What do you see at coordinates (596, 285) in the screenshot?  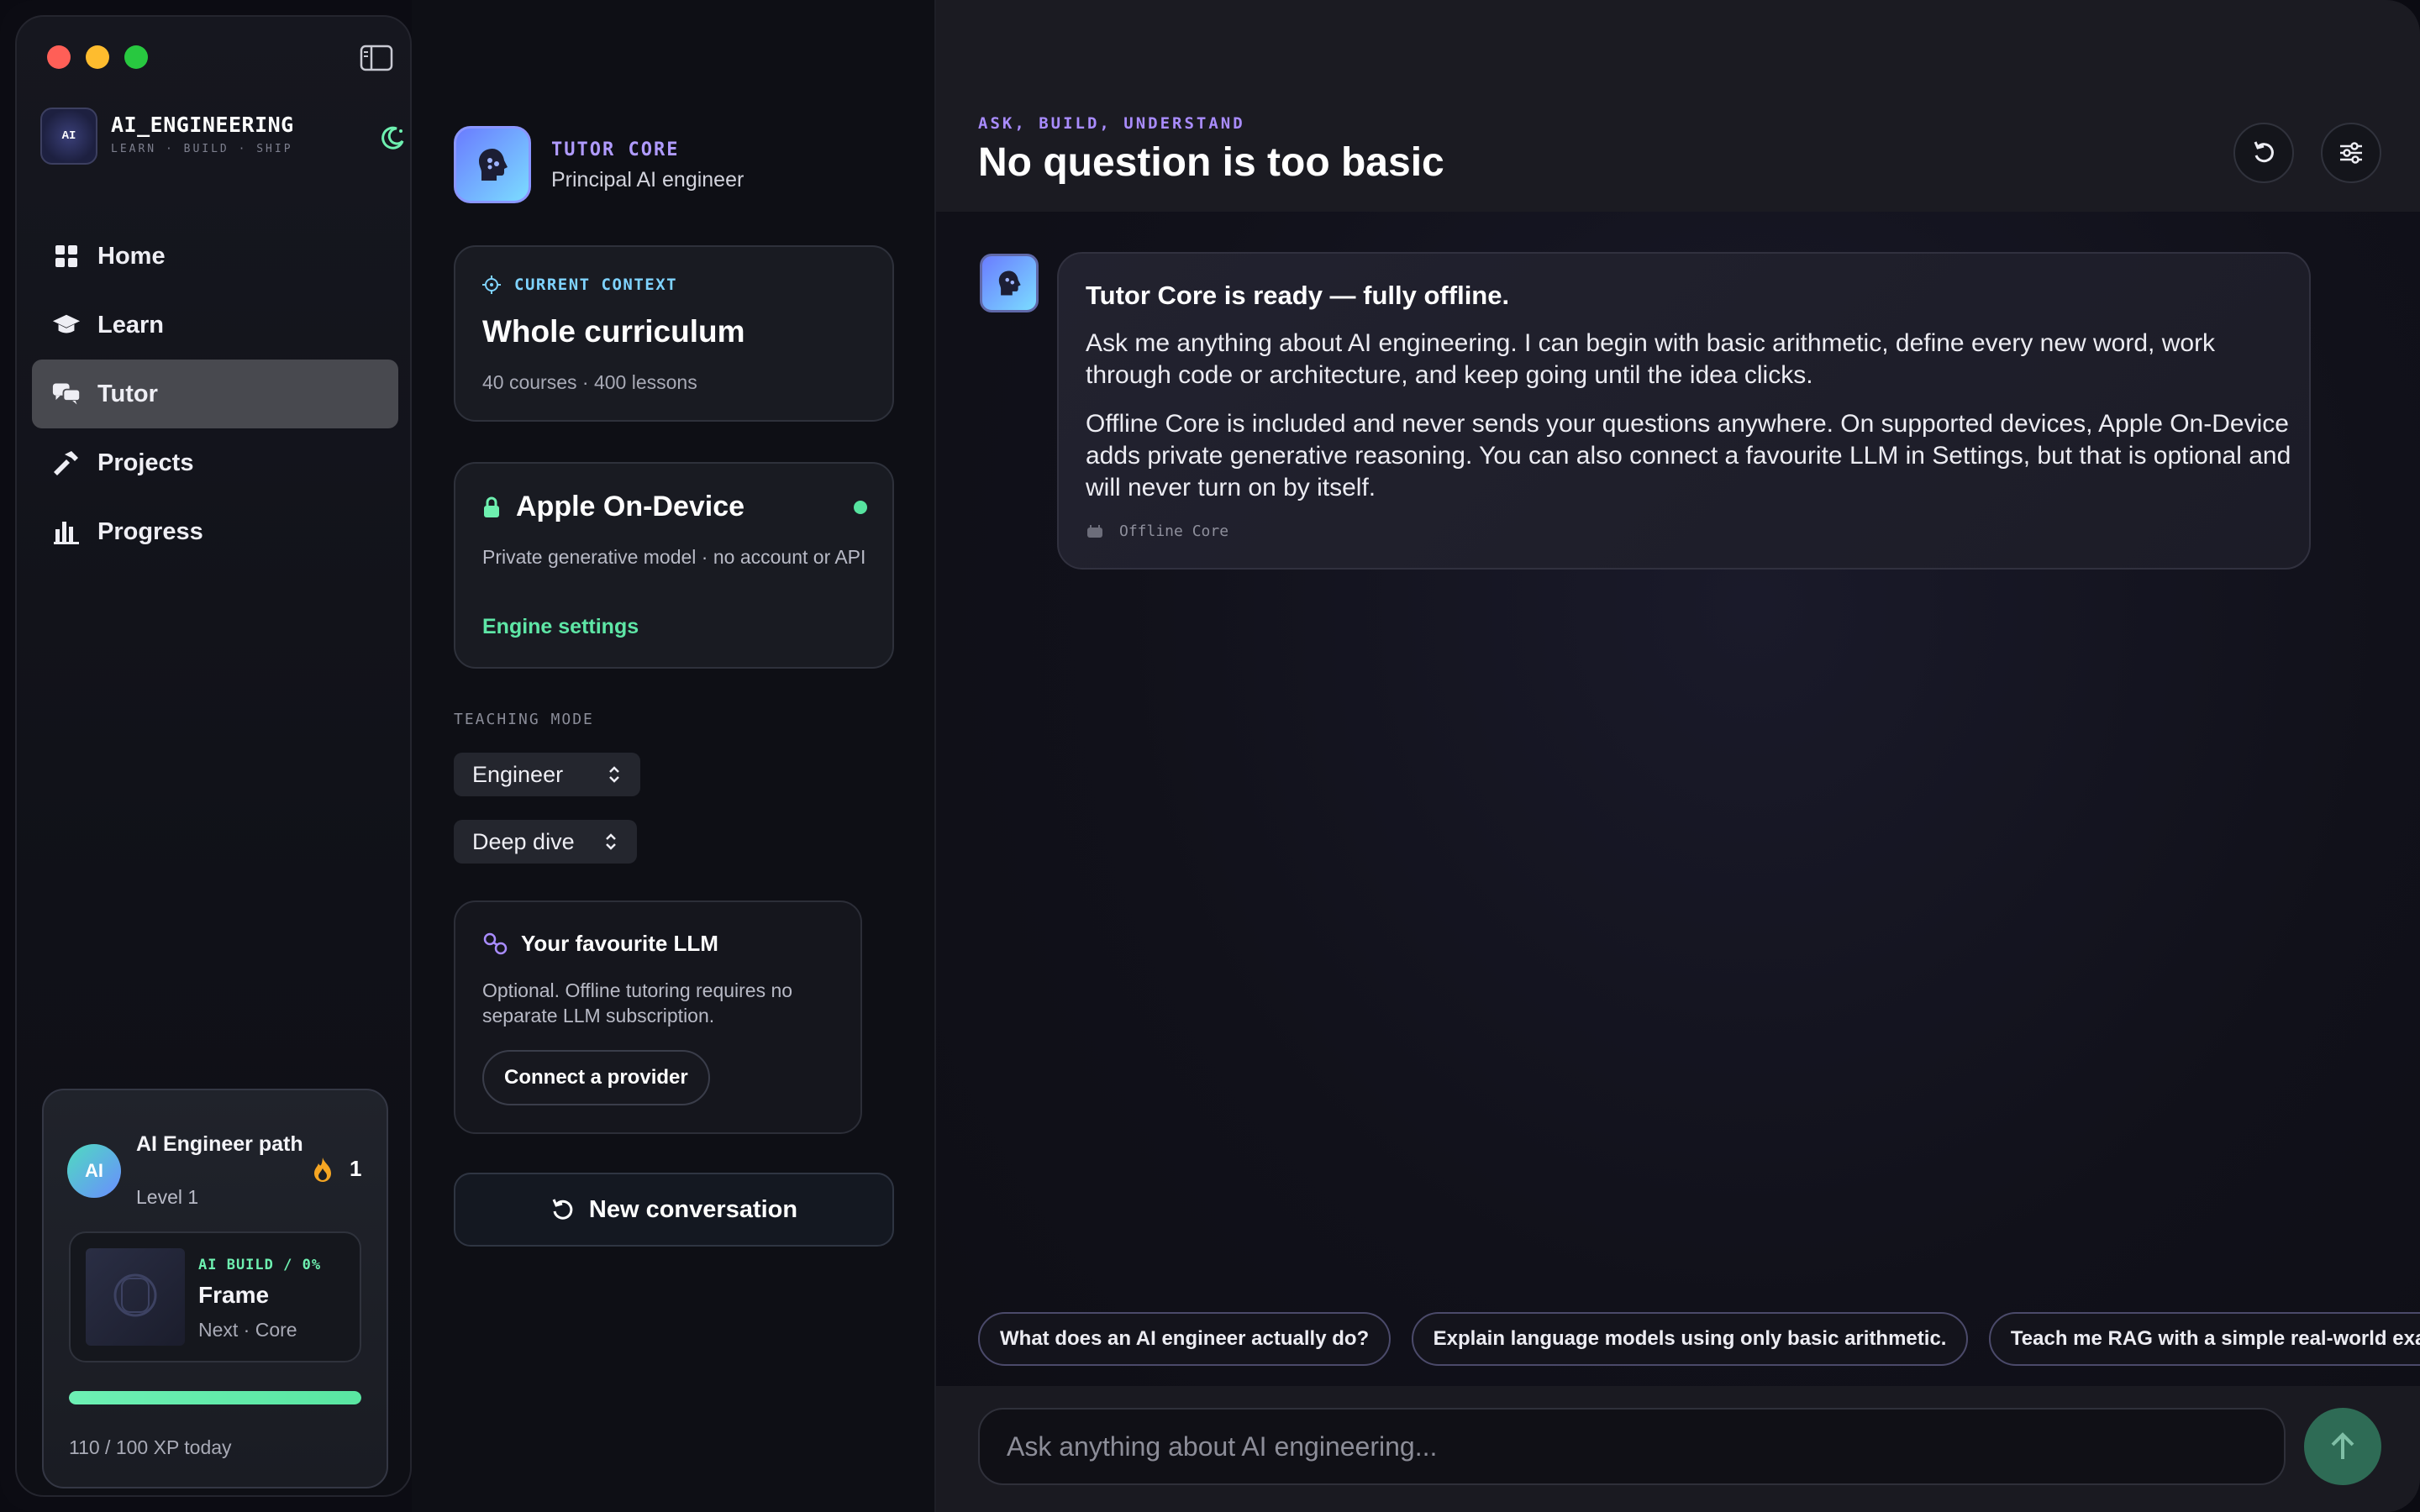 I see `context-kicker-label: CURRENT CONTEXT` at bounding box center [596, 285].